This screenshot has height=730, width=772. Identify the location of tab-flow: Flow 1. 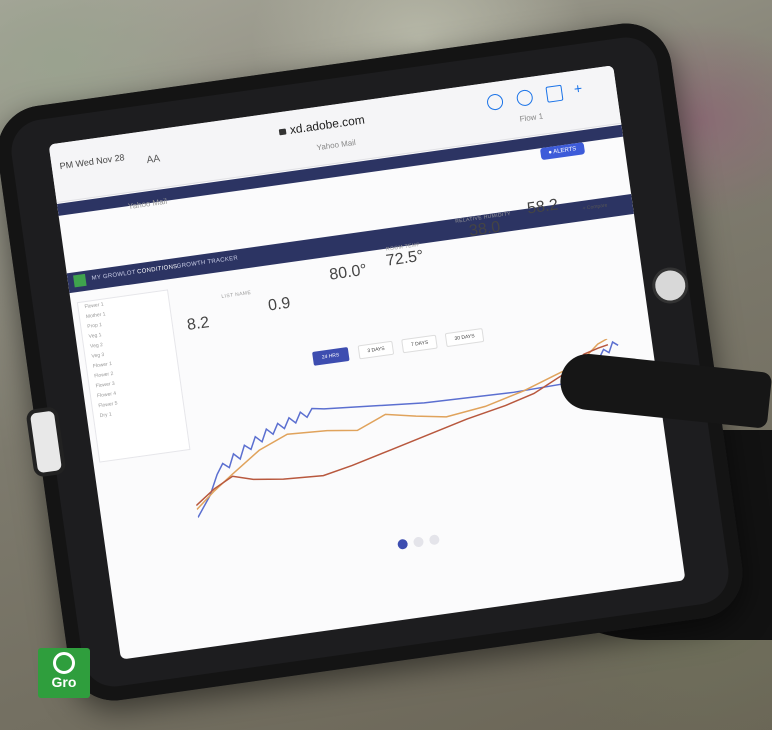
(531, 118).